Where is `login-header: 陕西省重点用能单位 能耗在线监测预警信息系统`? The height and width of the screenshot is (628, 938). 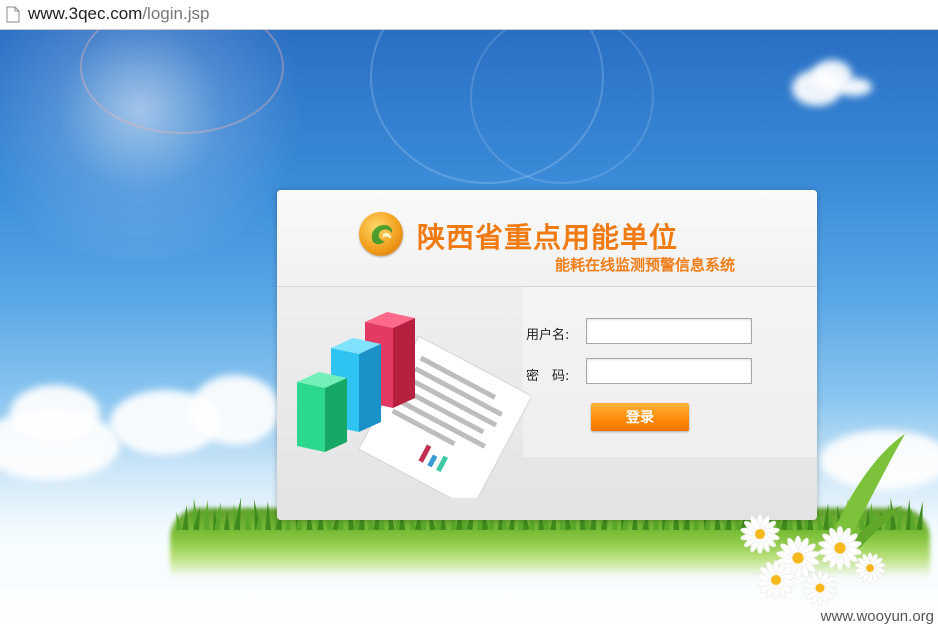
login-header: 陕西省重点用能单位 能耗在线监测预警信息系统 is located at coordinates (547, 238).